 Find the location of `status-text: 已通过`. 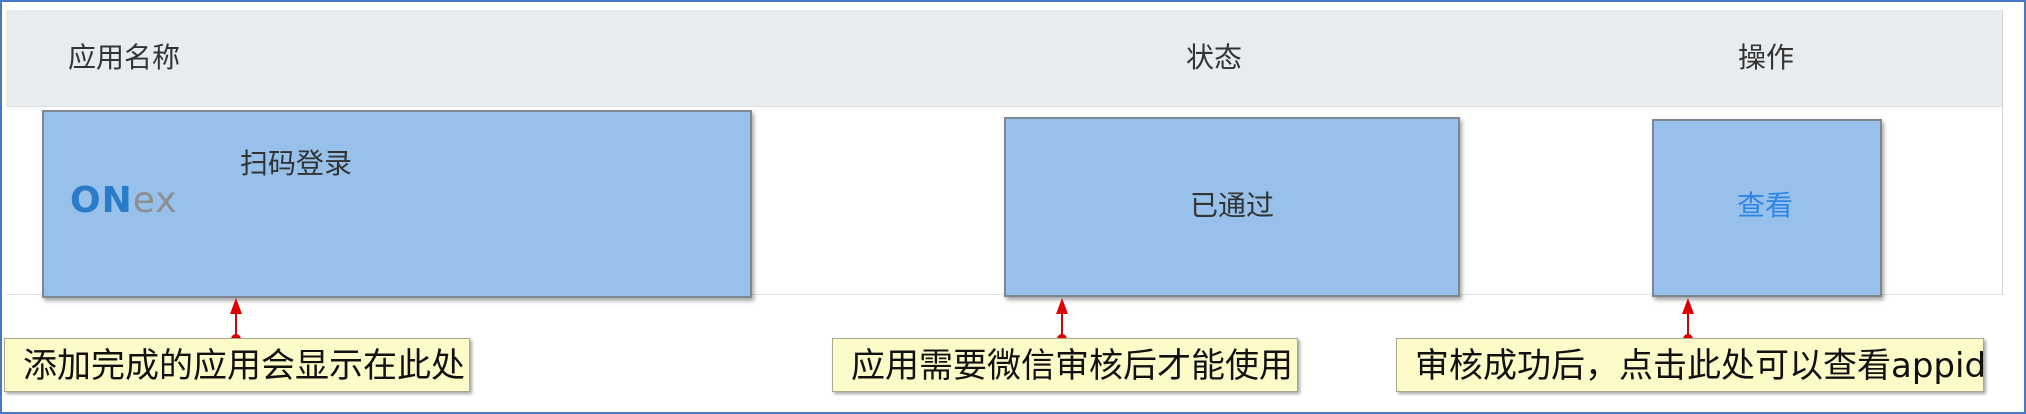

status-text: 已通过 is located at coordinates (1232, 205).